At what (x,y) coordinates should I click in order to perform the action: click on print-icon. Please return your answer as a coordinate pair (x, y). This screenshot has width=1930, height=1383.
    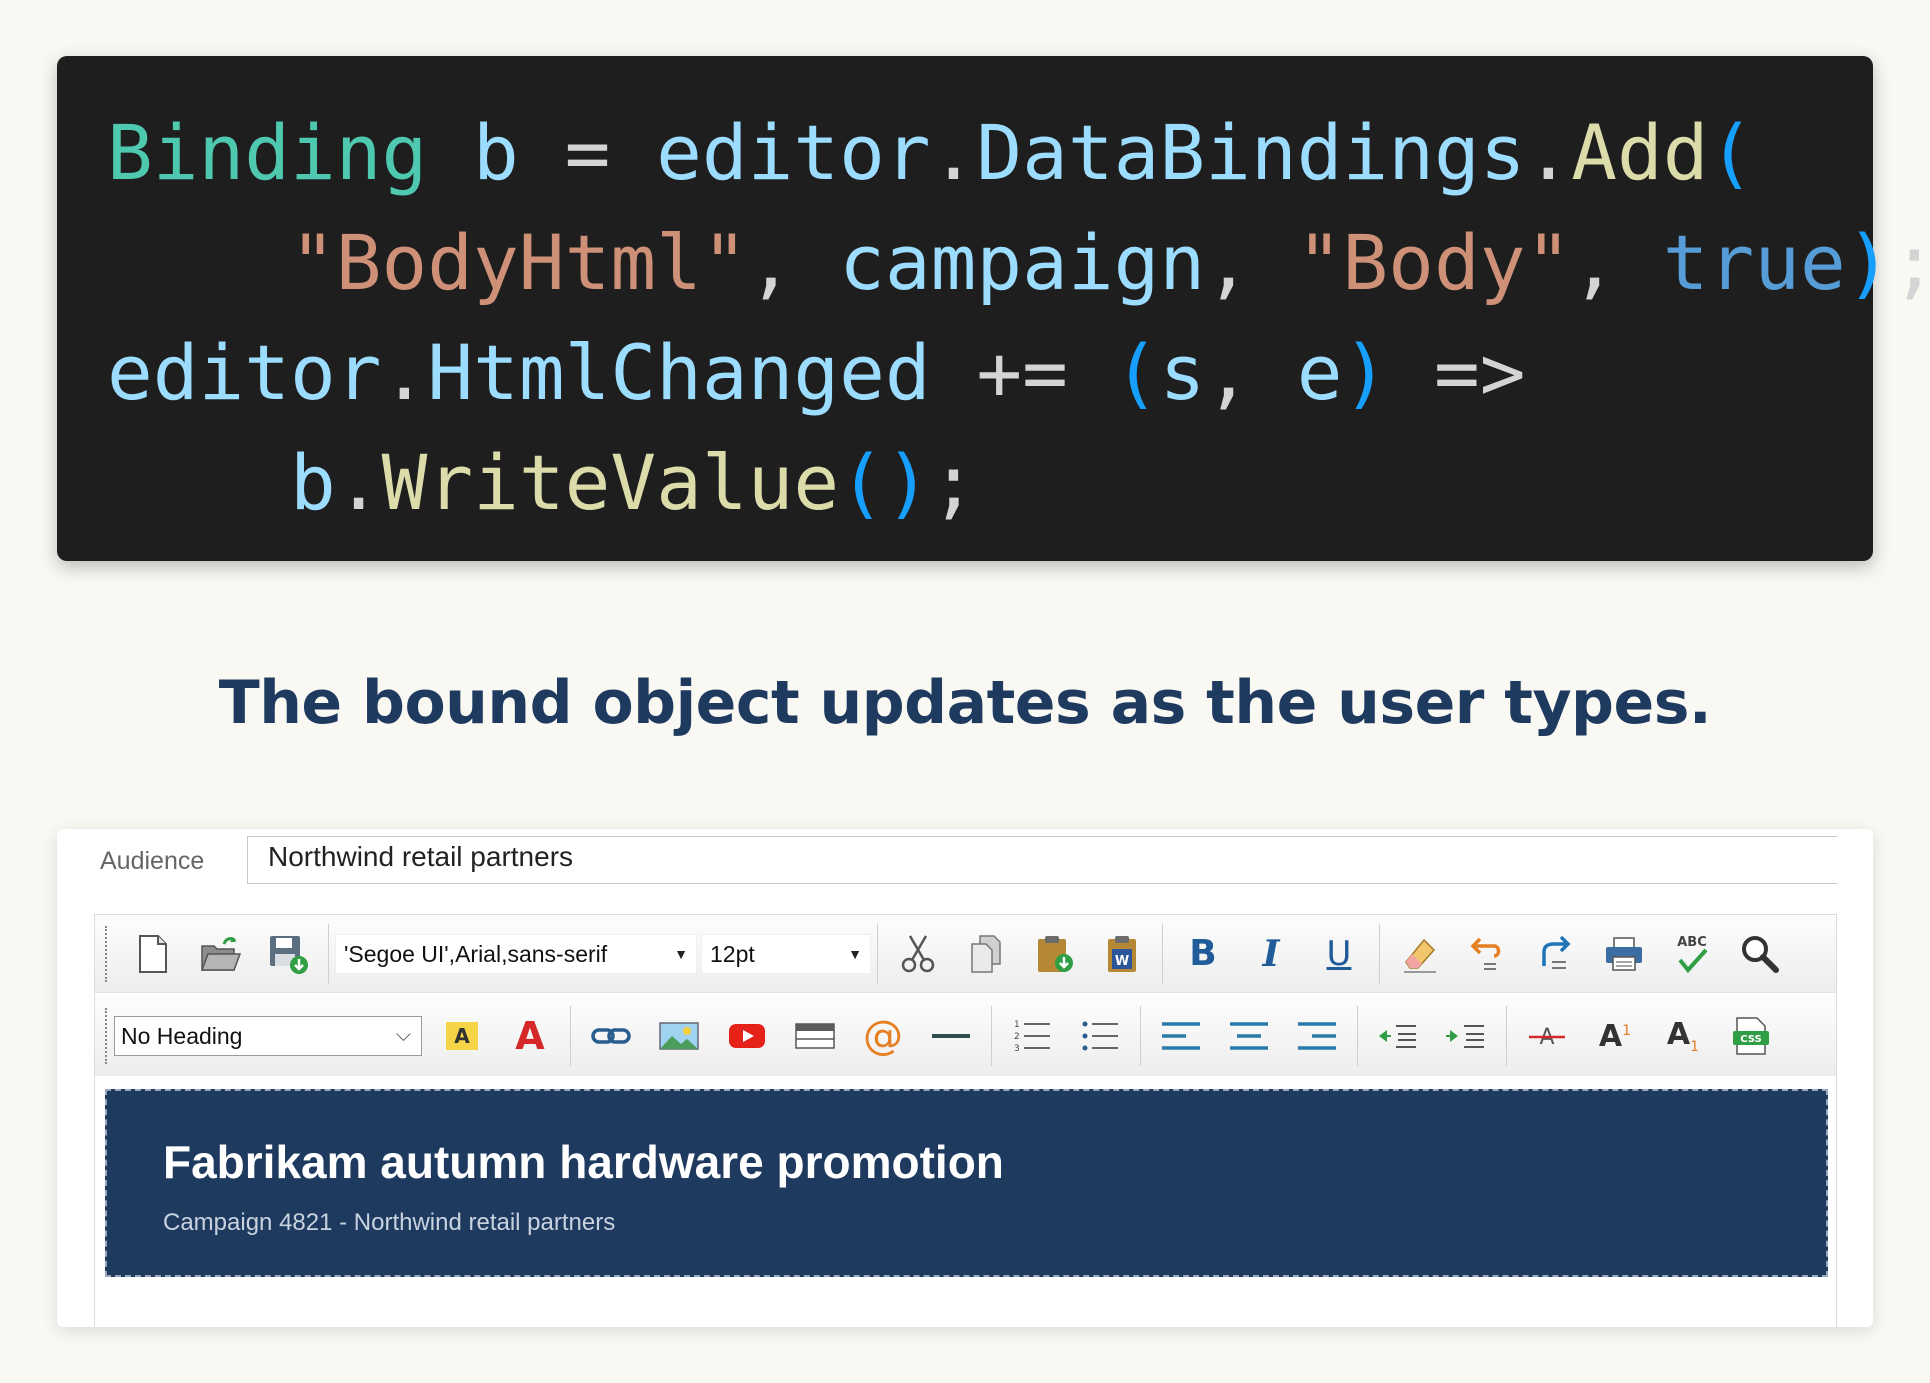
    Looking at the image, I should click on (1624, 953).